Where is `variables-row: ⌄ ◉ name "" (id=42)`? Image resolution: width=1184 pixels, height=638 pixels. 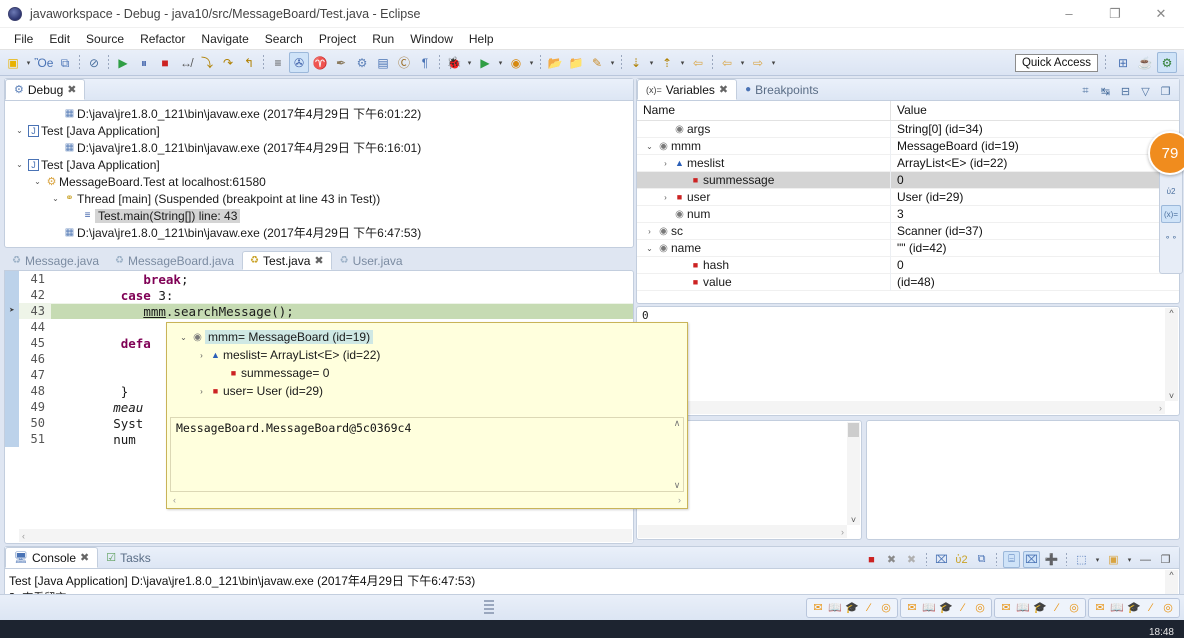
variables-row: ⌄ ◉ name "" (id=42) is located at coordinates (908, 248).